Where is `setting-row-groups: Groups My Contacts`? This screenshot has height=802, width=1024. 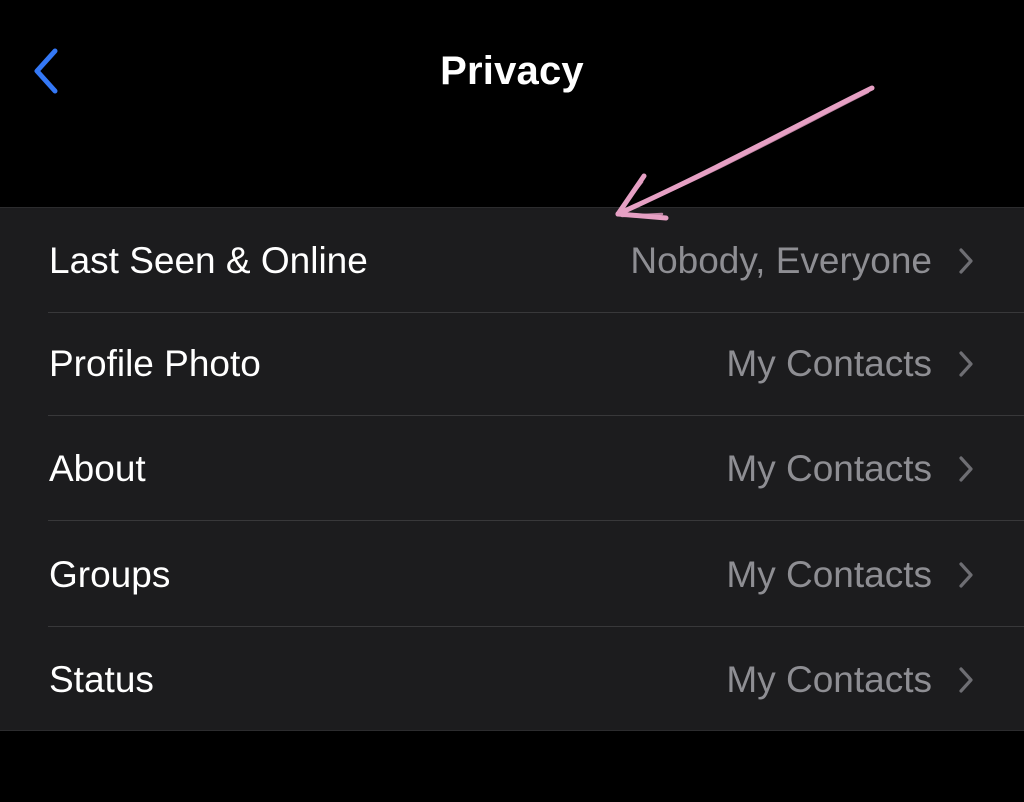 setting-row-groups: Groups My Contacts is located at coordinates (512, 574).